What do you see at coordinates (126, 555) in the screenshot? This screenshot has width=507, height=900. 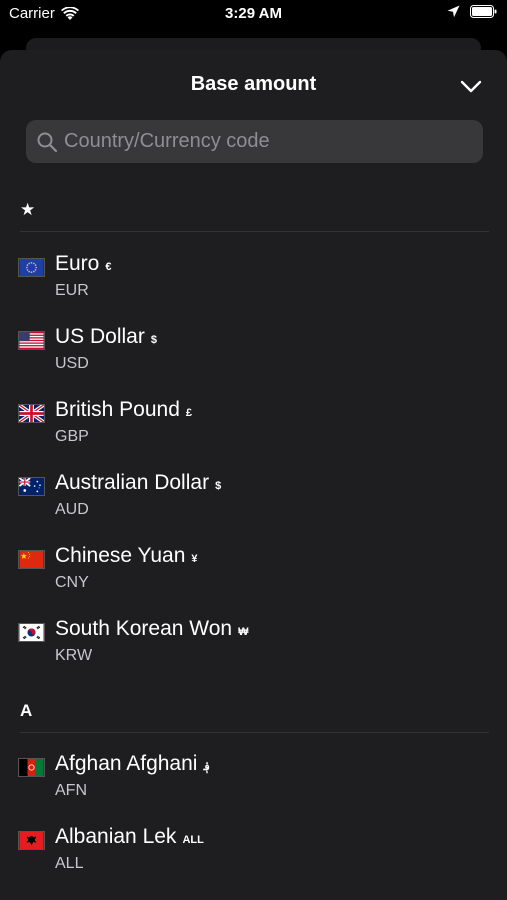 I see `currency-name: Chinese Yuan ¥` at bounding box center [126, 555].